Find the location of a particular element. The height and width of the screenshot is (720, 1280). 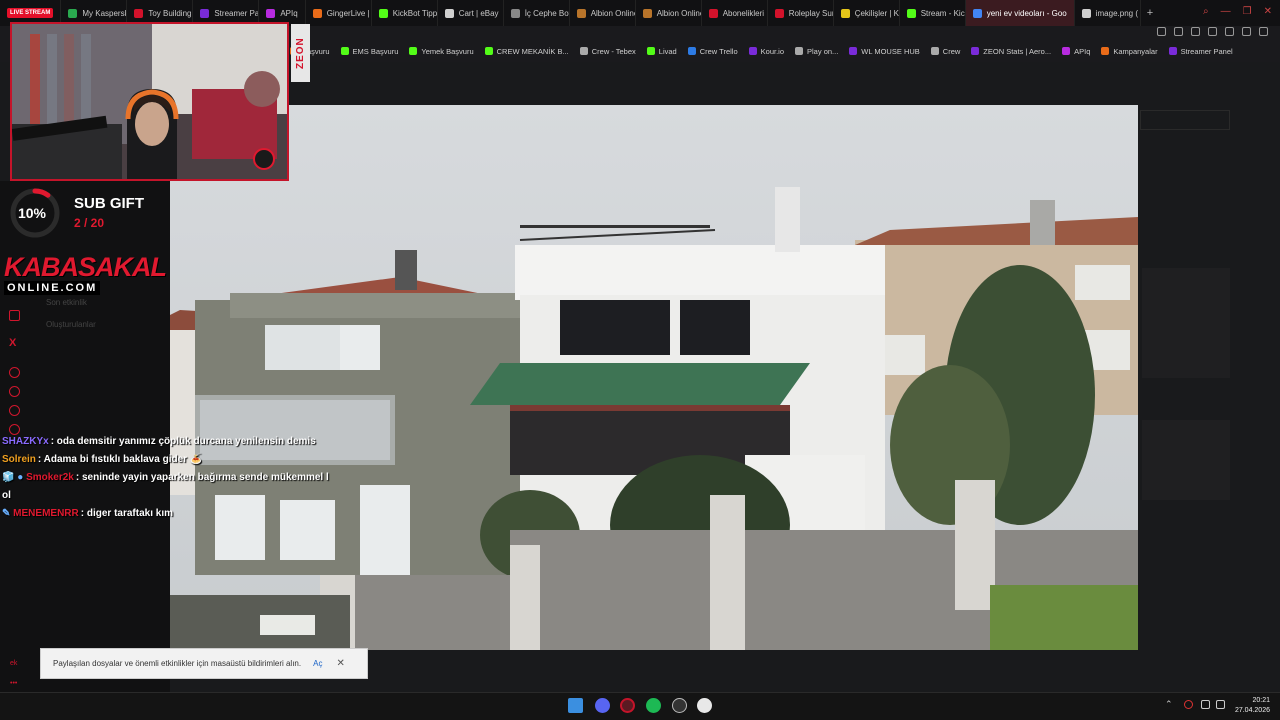

windows-taskbar is located at coordinates (640, 706).